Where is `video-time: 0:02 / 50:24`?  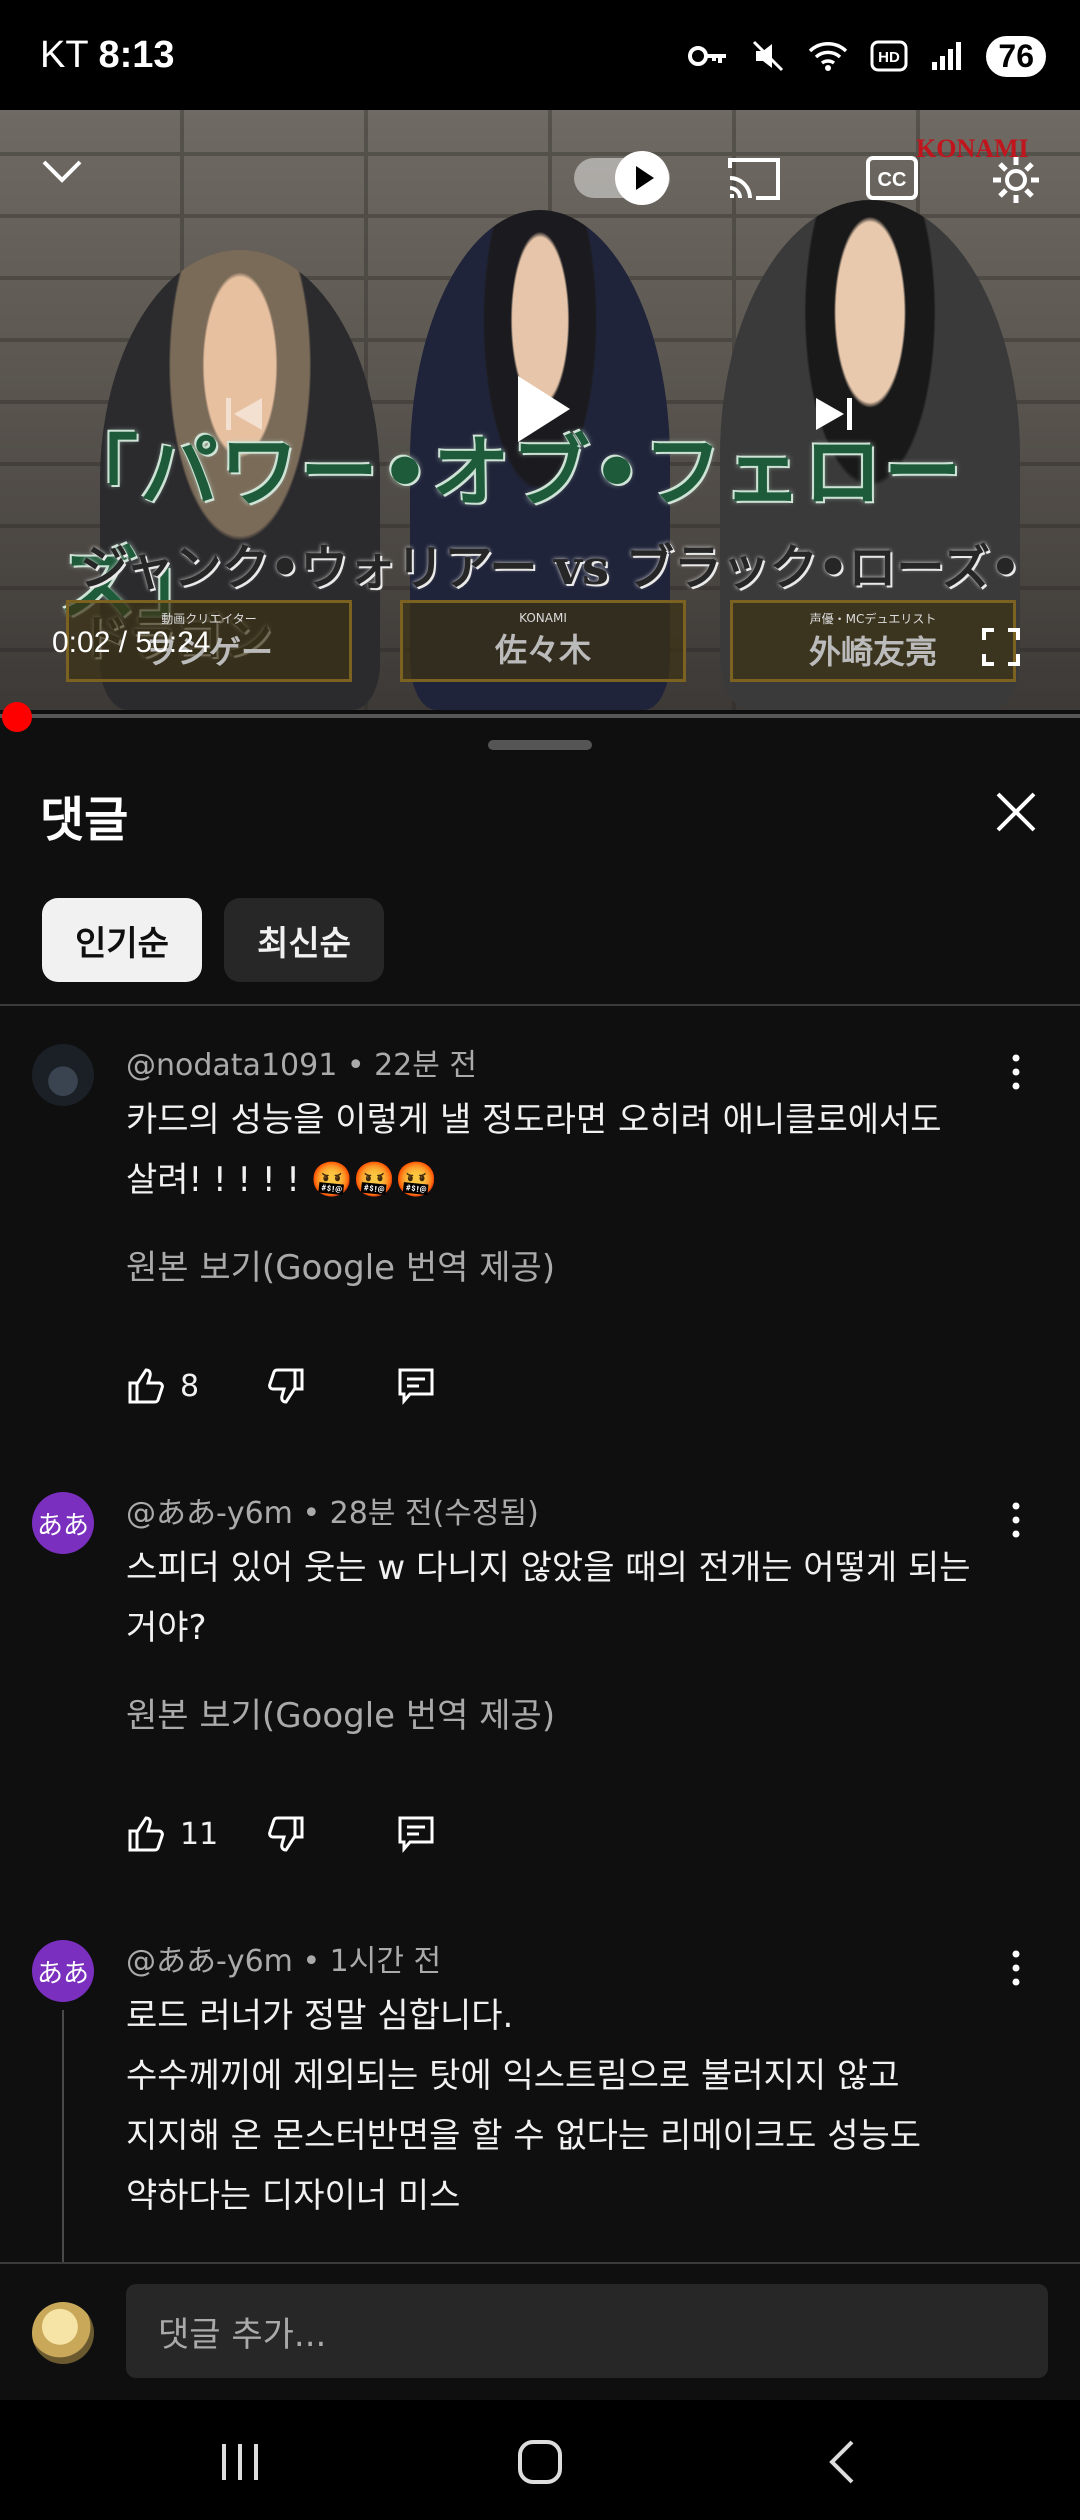 video-time: 0:02 / 50:24 is located at coordinates (131, 642).